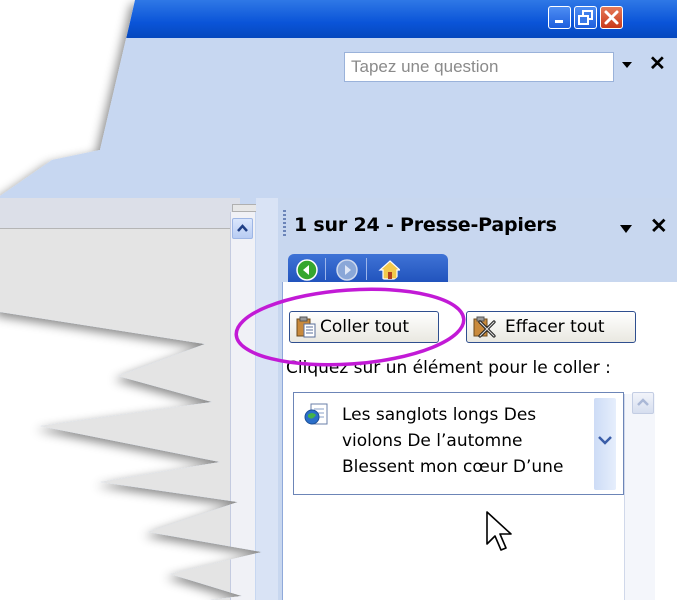 The height and width of the screenshot is (600, 677). I want to click on clear-all-button: Effacer tout, so click(551, 327).